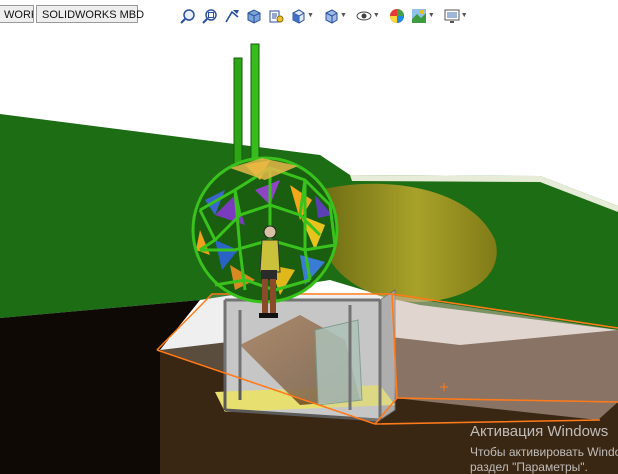 The height and width of the screenshot is (474, 618). Describe the element at coordinates (419, 16) in the screenshot. I see `apply-scene-icon` at that location.